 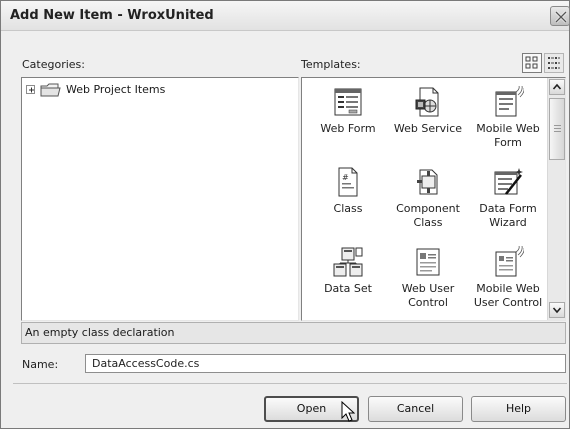 I want to click on help-button: Help, so click(x=518, y=409).